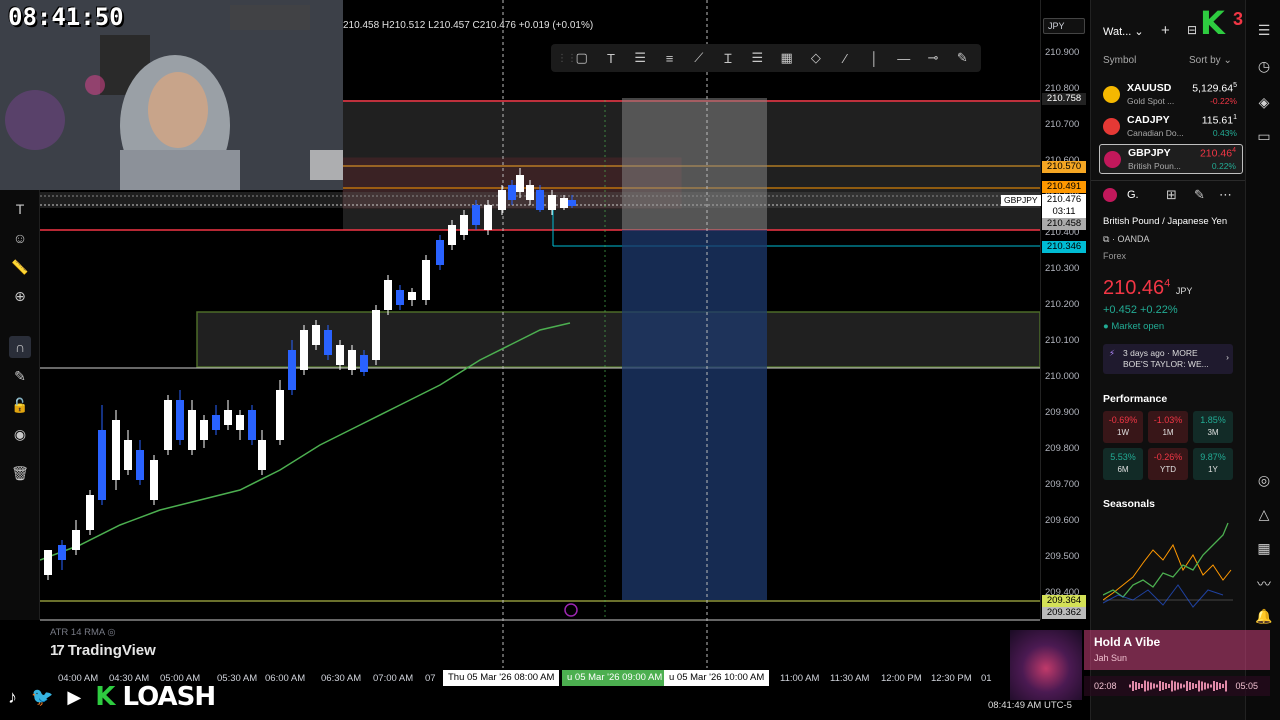 This screenshot has width=1280, height=720. What do you see at coordinates (1171, 195) in the screenshot?
I see `grid-view-icon: ⊞` at bounding box center [1171, 195].